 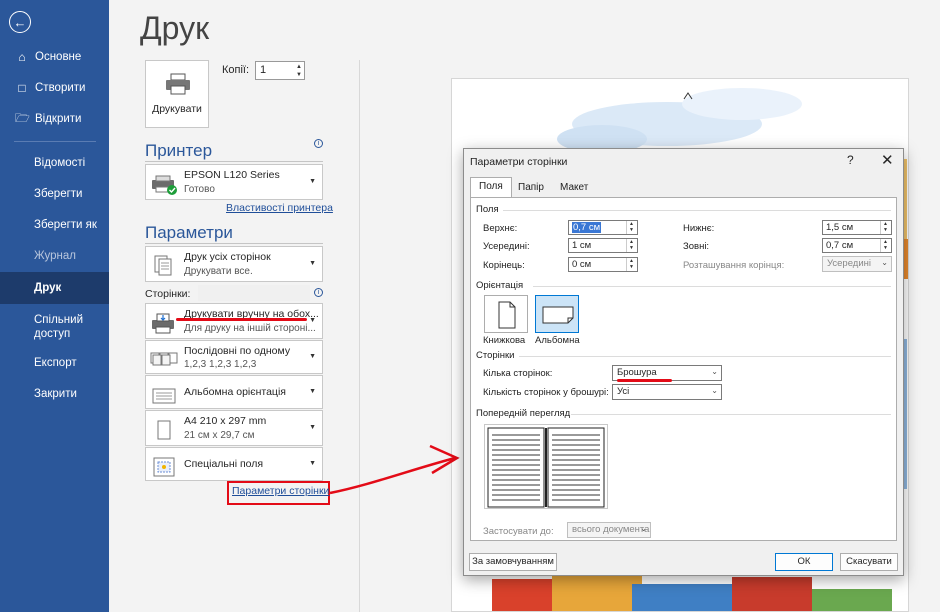 I want to click on collate-desc: 1,2,3 1,2,3 1,2,3, so click(x=220, y=364).